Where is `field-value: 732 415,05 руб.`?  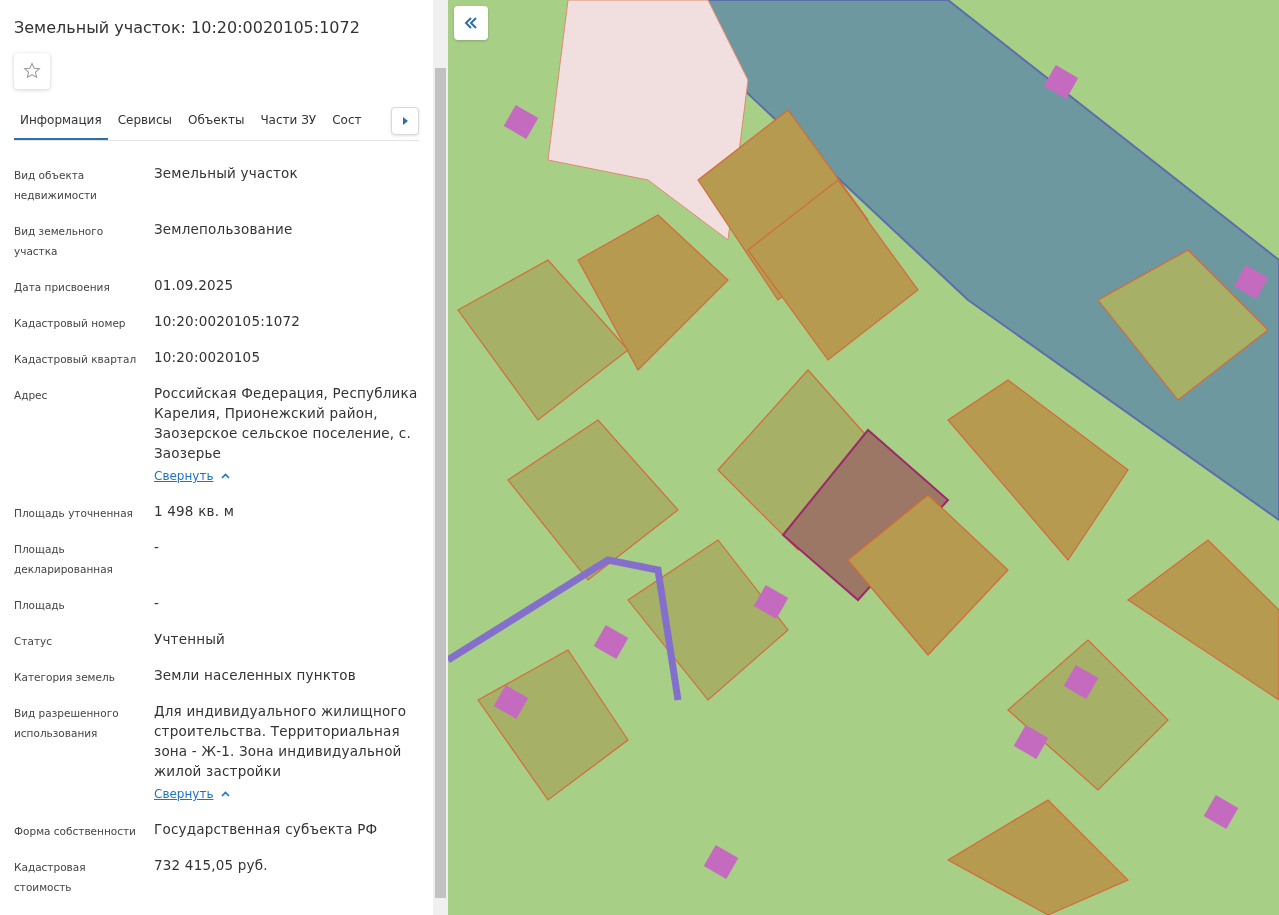 field-value: 732 415,05 руб. is located at coordinates (211, 866).